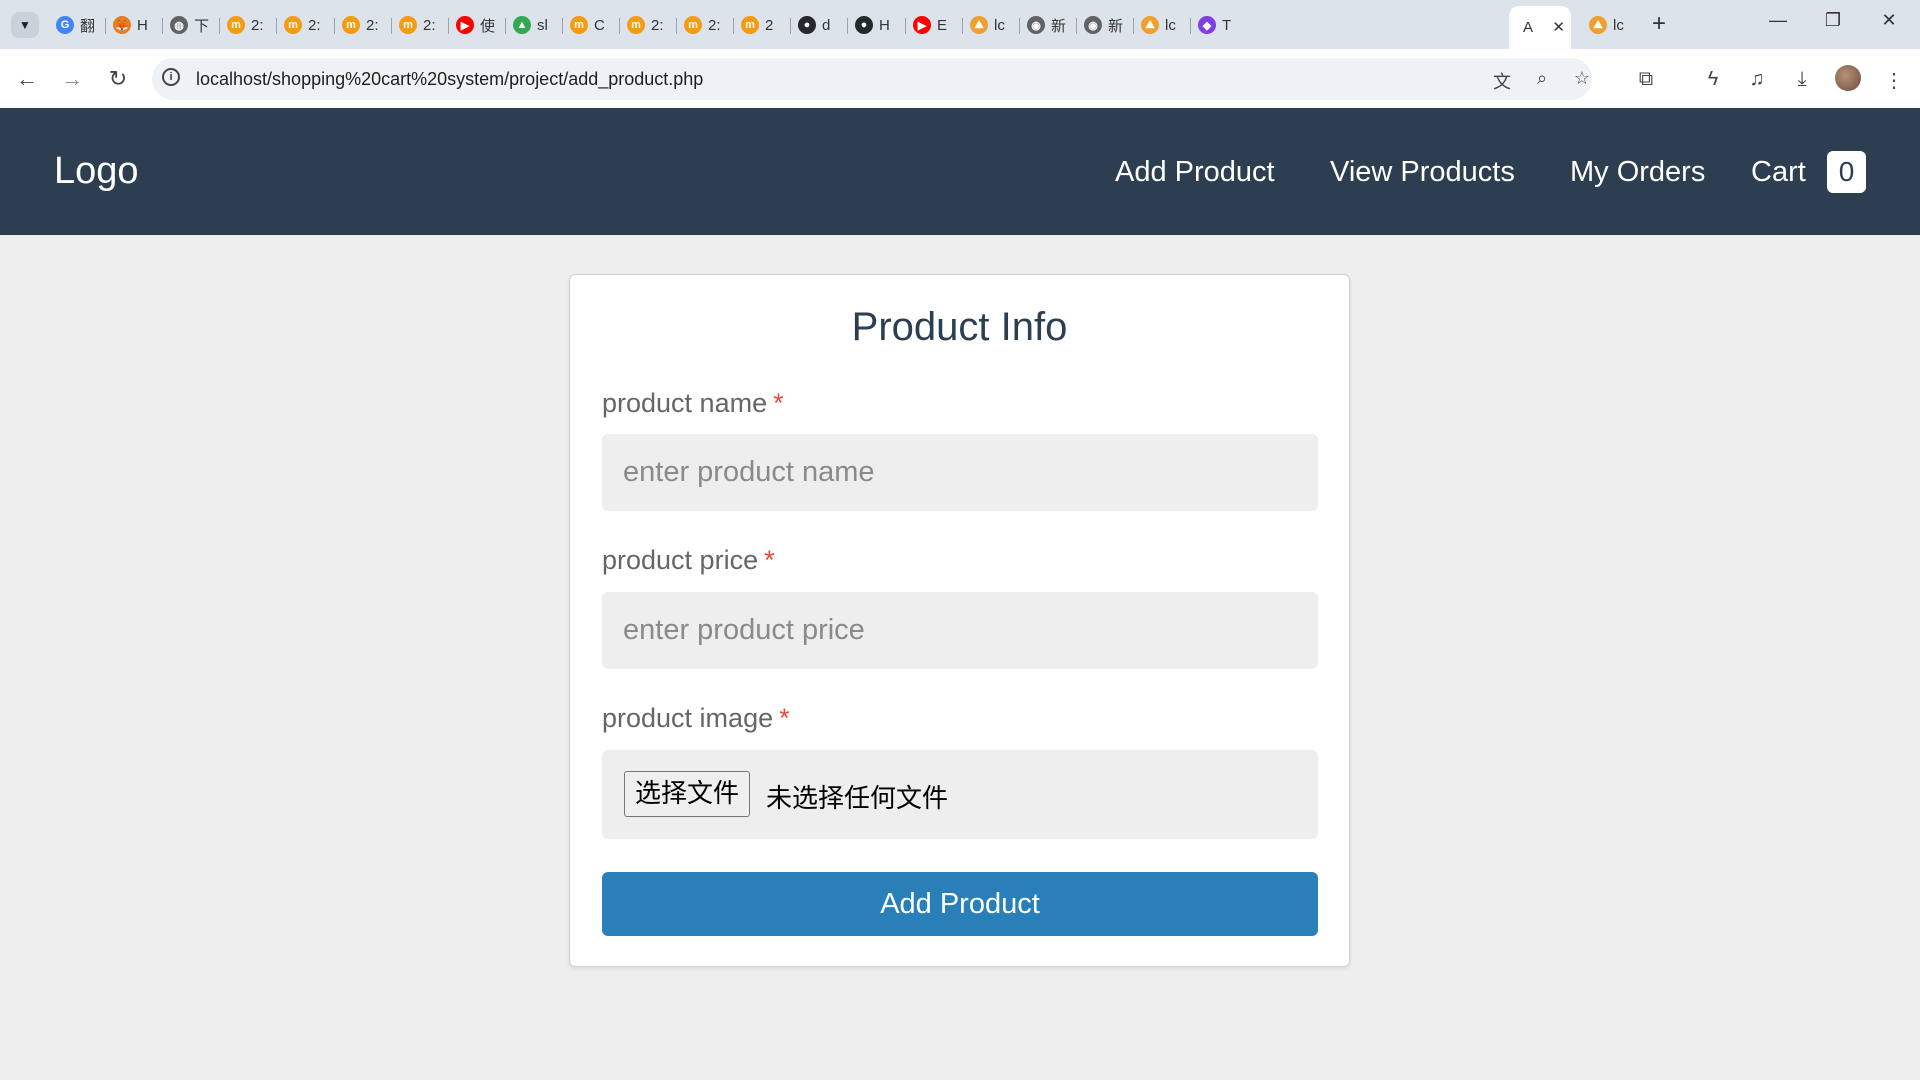  I want to click on tab-title: lc, so click(1170, 25).